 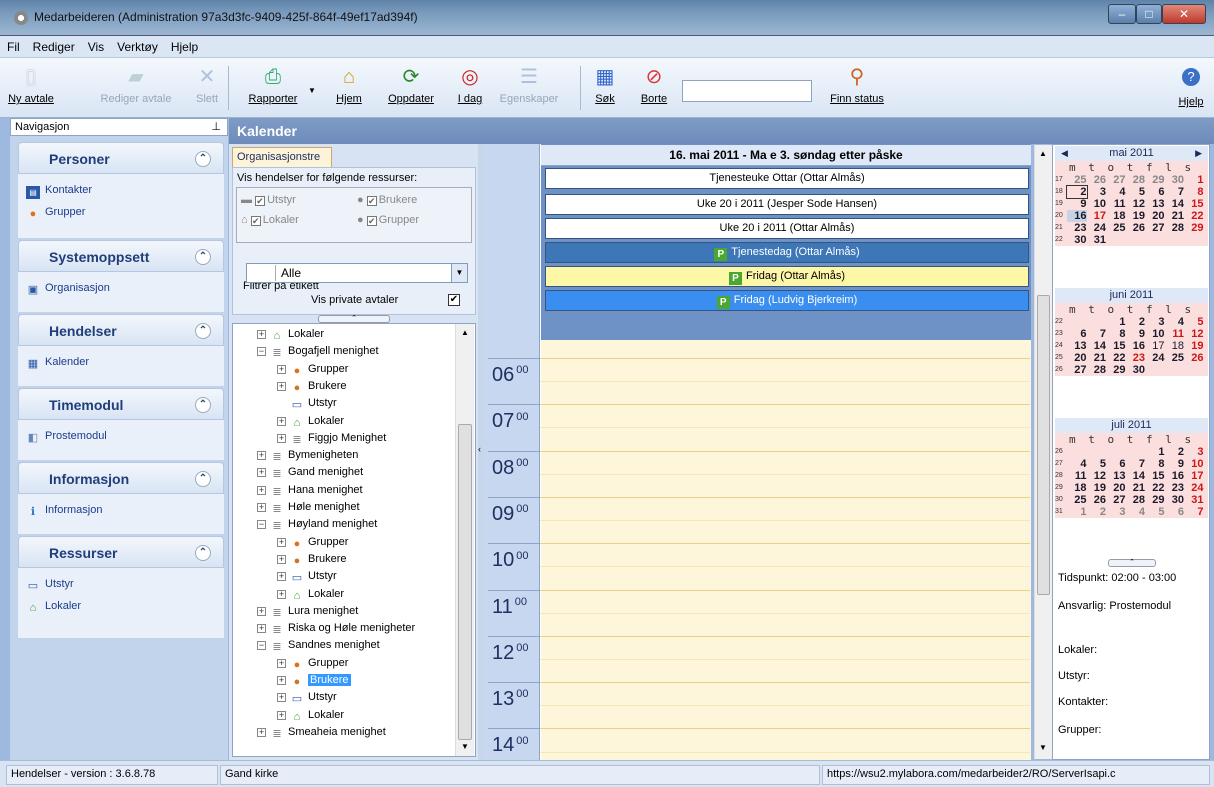 What do you see at coordinates (464, 540) in the screenshot?
I see `tree-scrollbar: ▲ ▼` at bounding box center [464, 540].